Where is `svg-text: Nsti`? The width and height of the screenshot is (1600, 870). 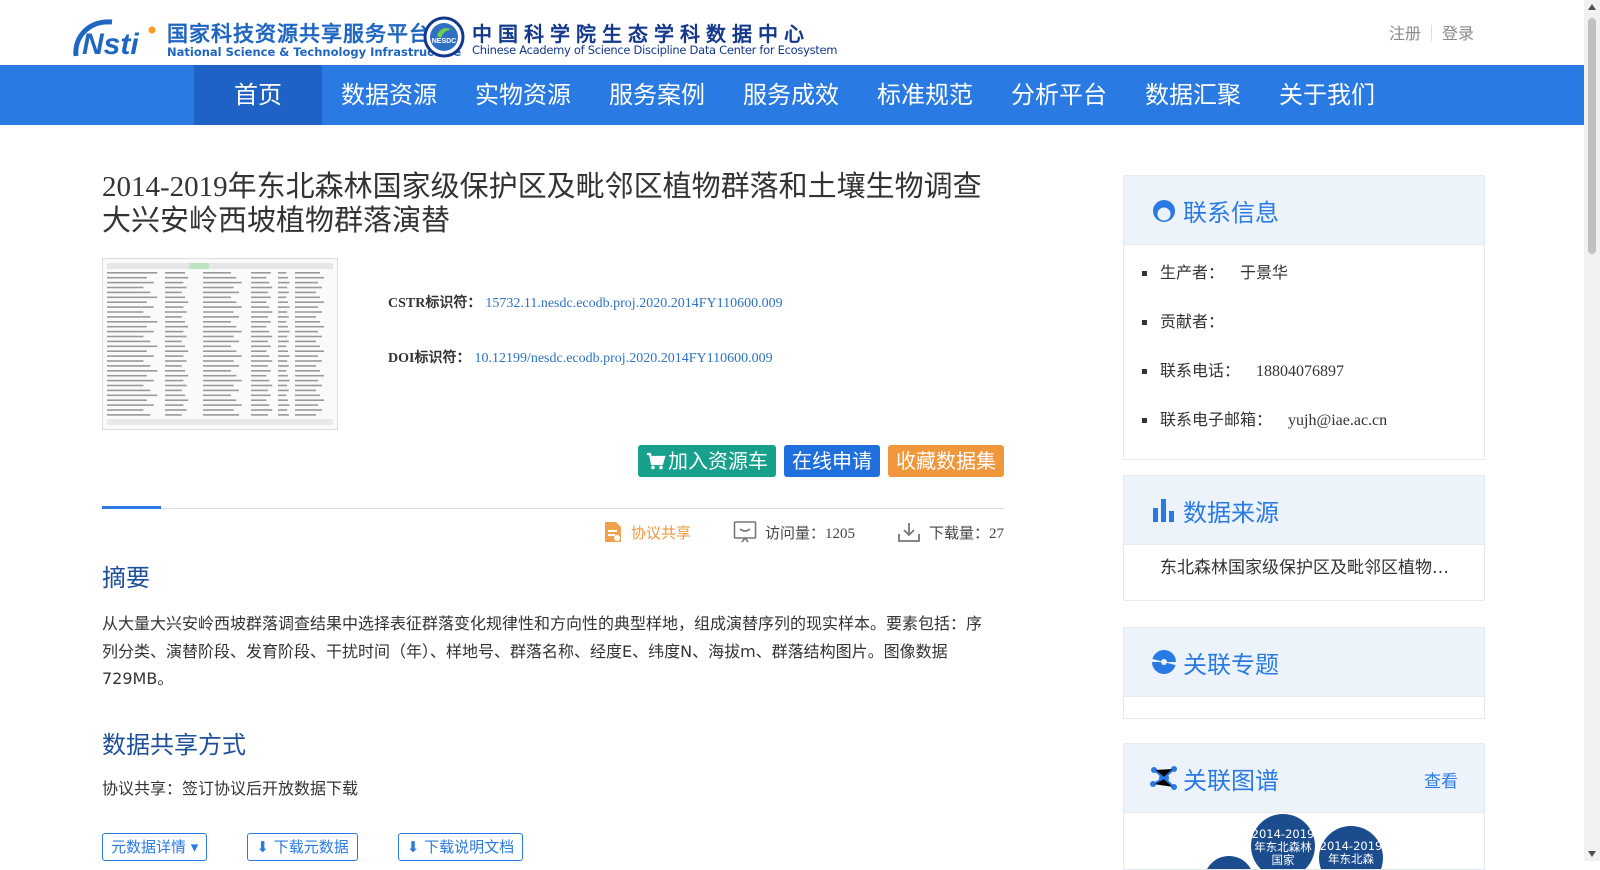
svg-text: Nsti is located at coordinates (110, 44).